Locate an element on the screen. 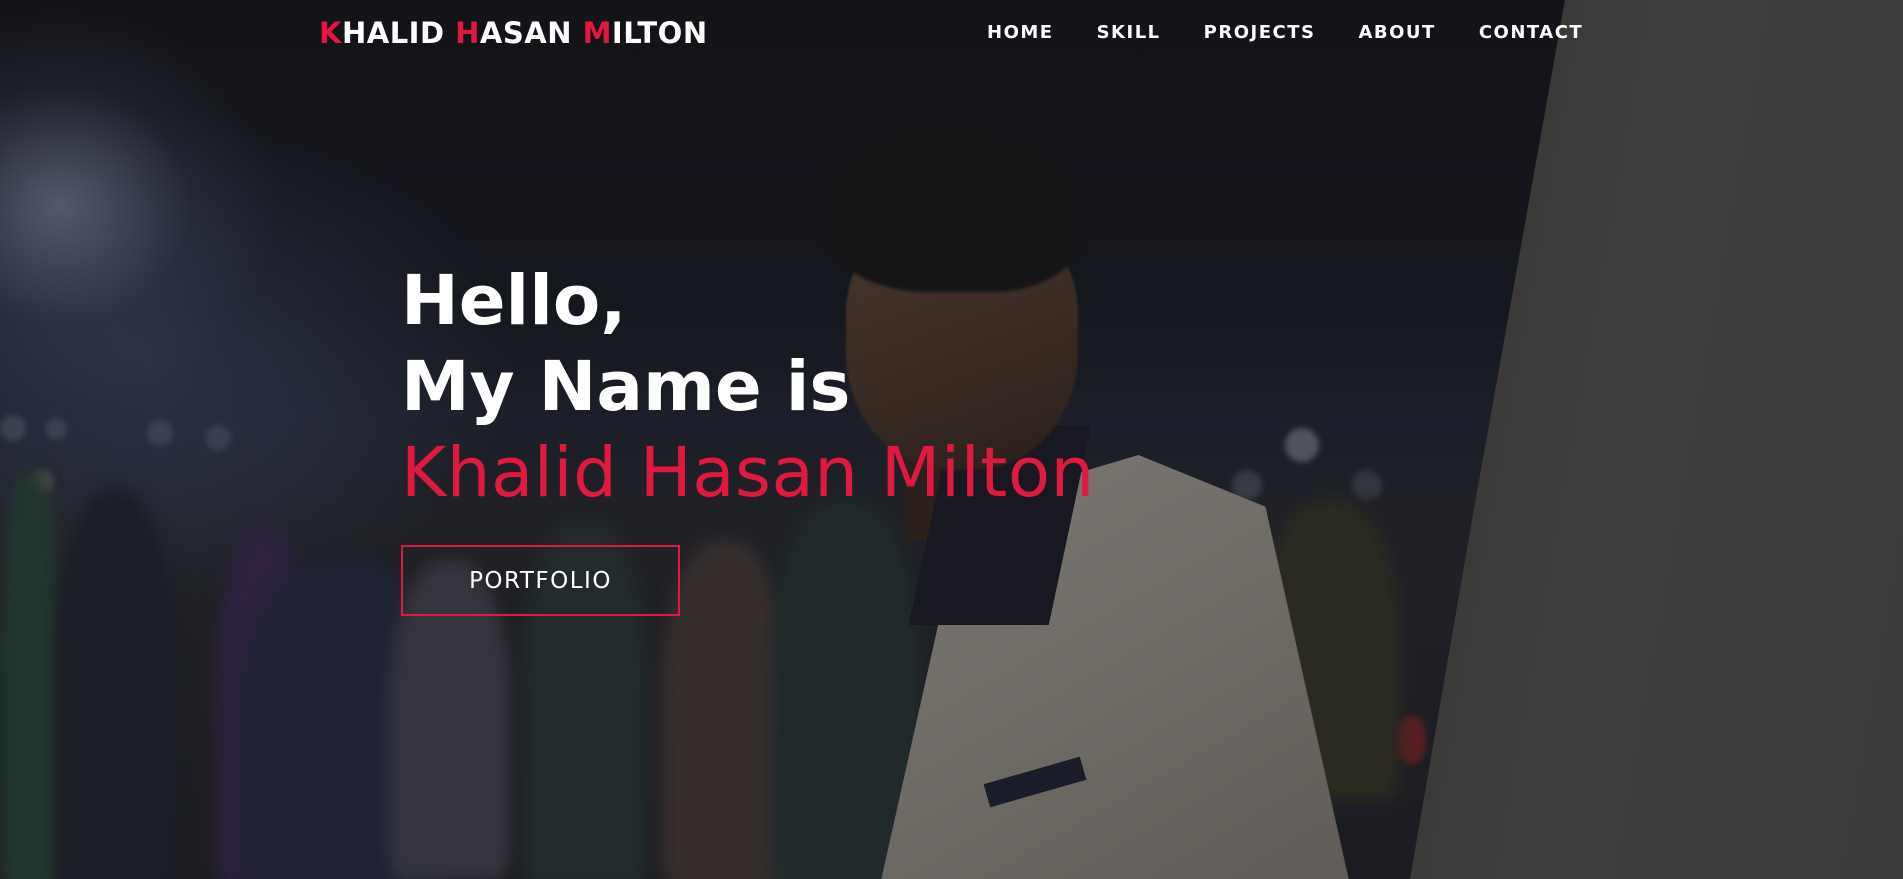 The width and height of the screenshot is (1903, 879). main-nav: HOME SKILL PROJECTS ABOUT CONTACT is located at coordinates (1285, 32).